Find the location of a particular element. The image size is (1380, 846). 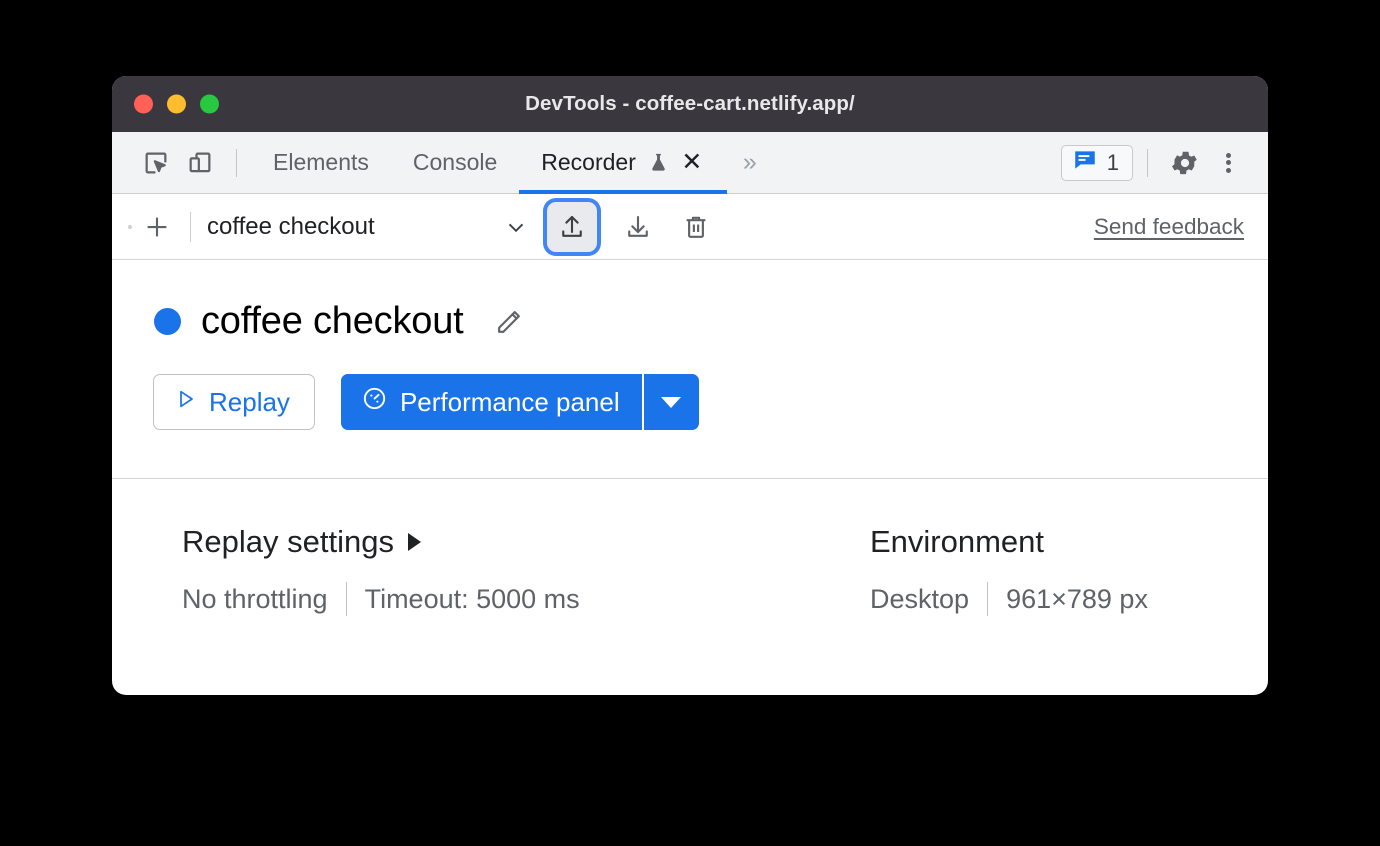

tabbar-divider is located at coordinates (236, 162).